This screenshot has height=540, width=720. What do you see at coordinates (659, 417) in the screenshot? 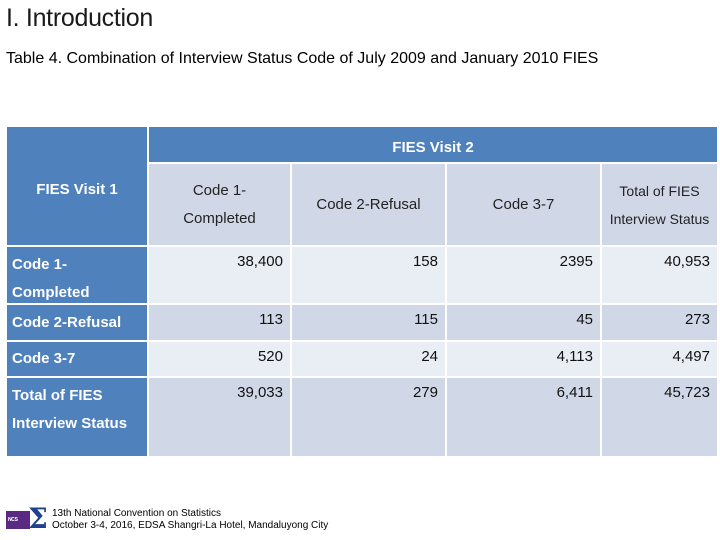
I see `table-cell: 45,723` at bounding box center [659, 417].